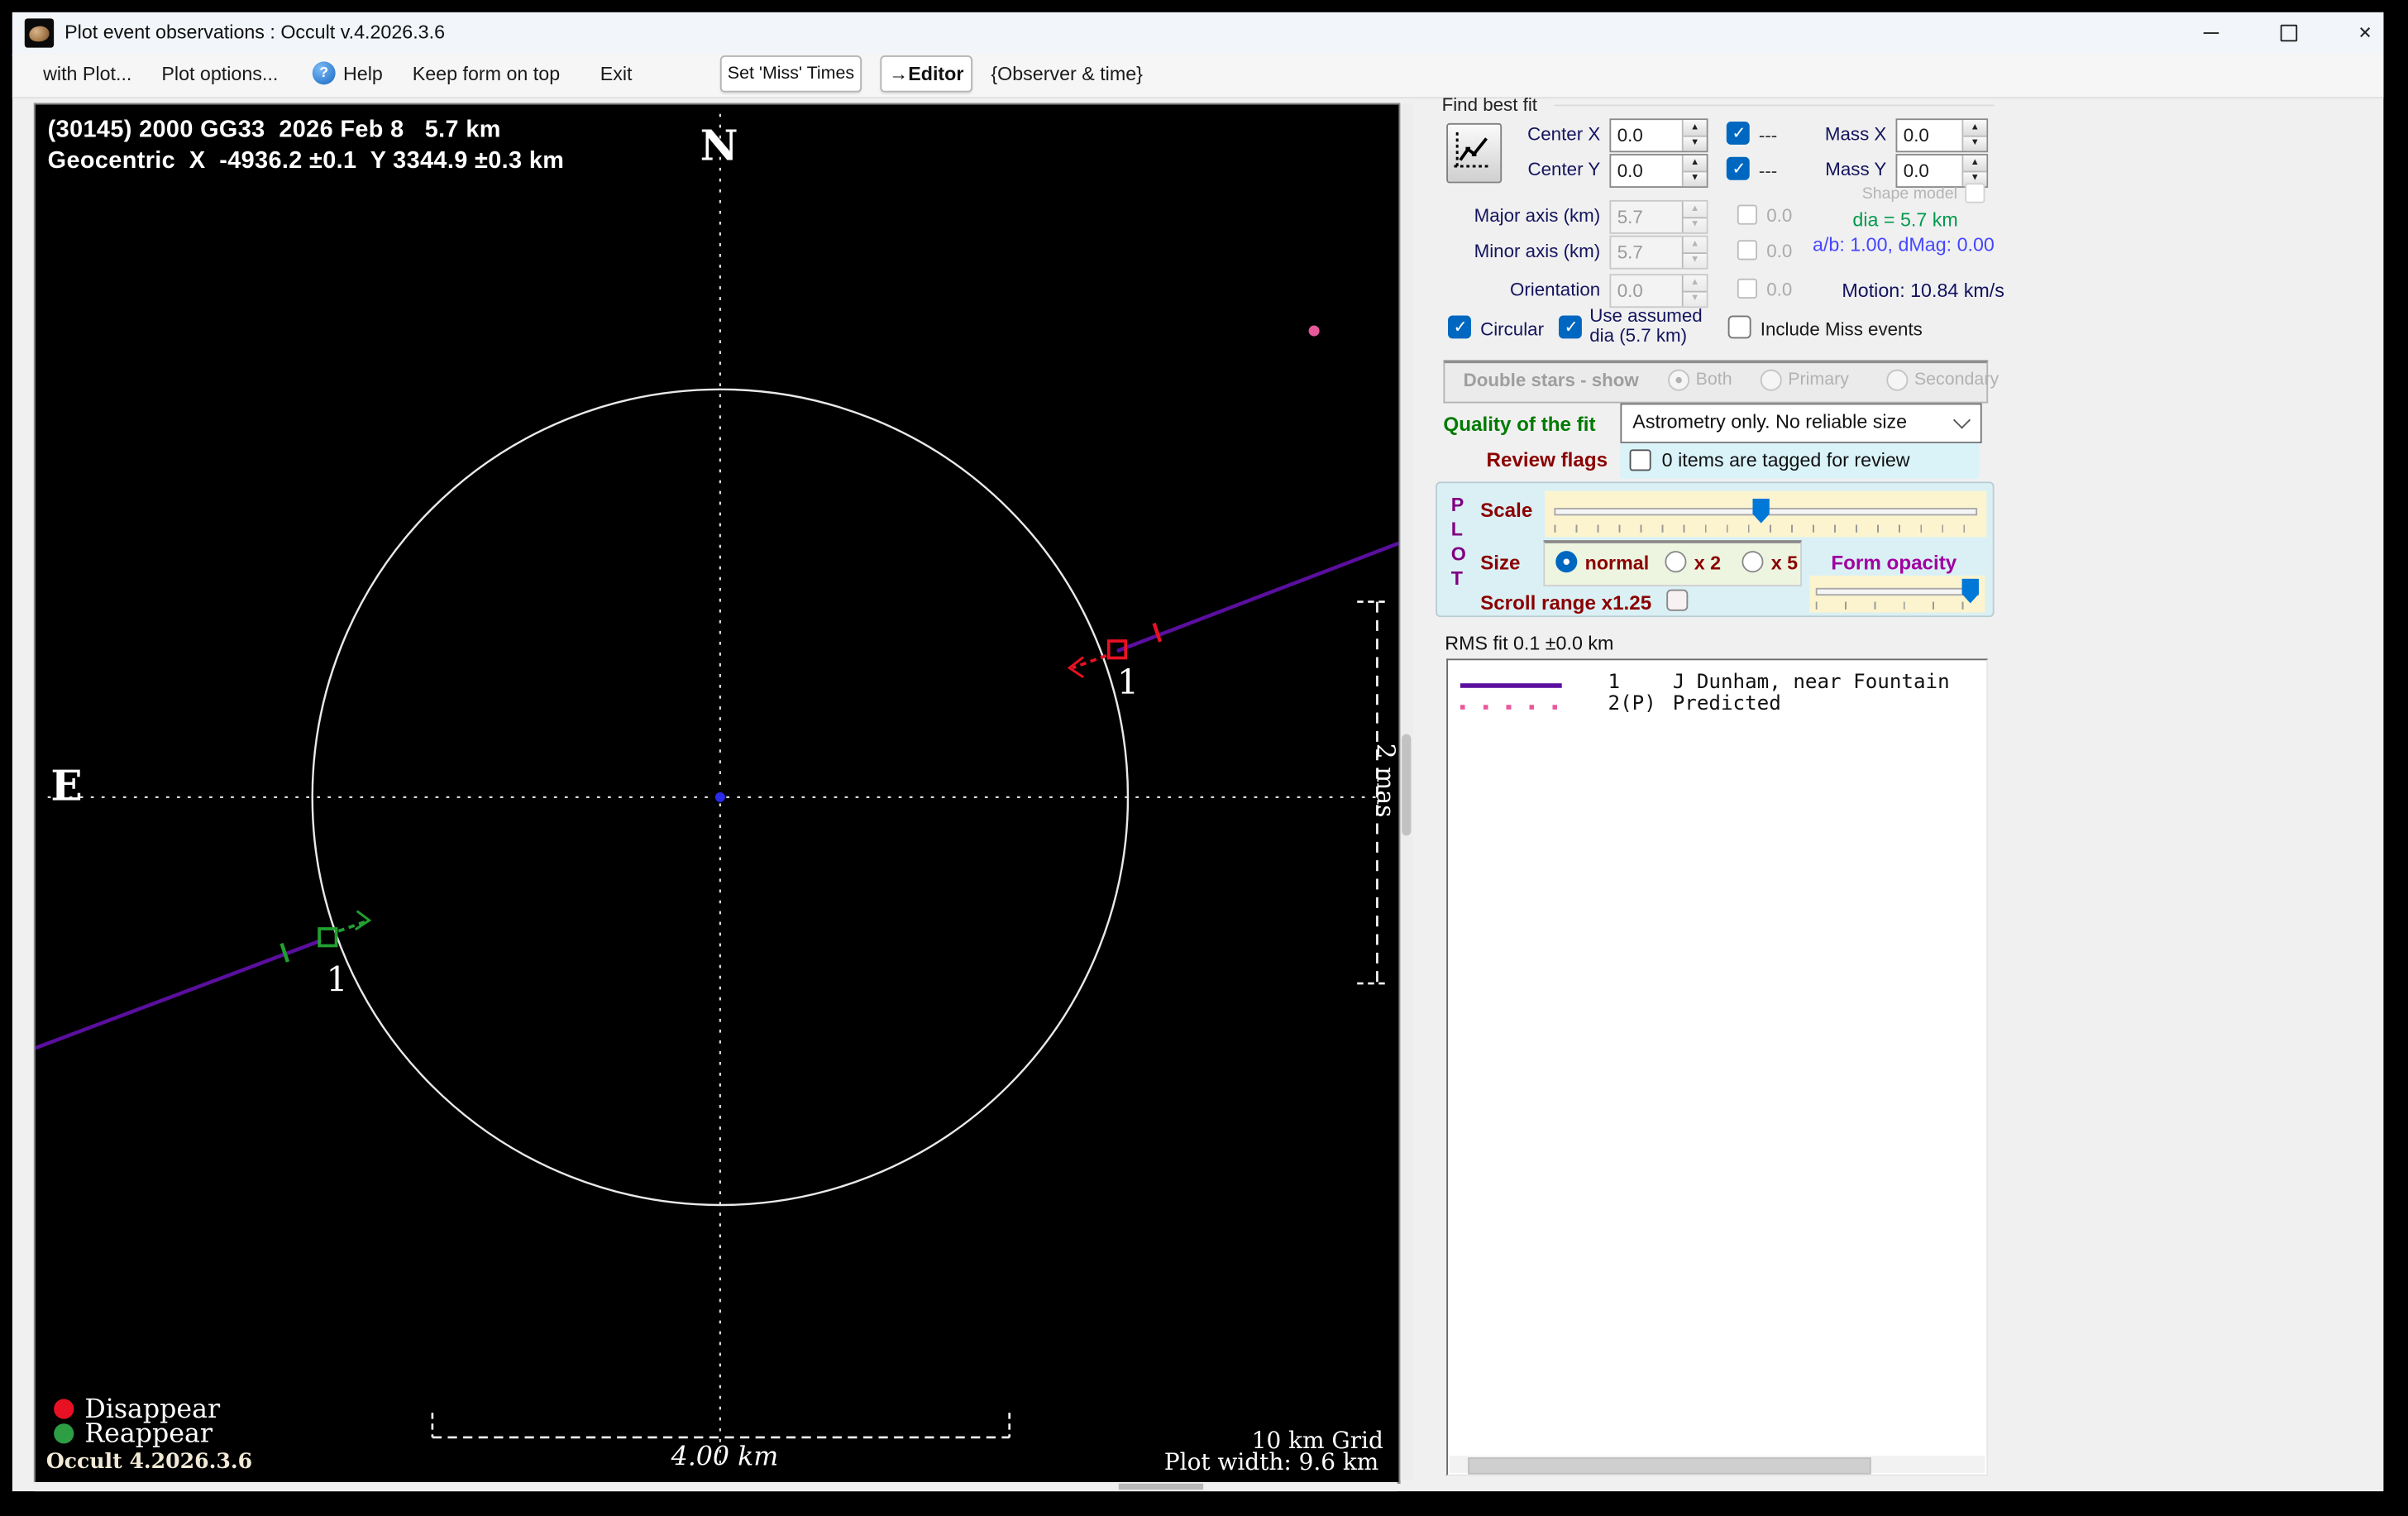 The image size is (2408, 1516). What do you see at coordinates (363, 73) in the screenshot?
I see `menu-help: Help` at bounding box center [363, 73].